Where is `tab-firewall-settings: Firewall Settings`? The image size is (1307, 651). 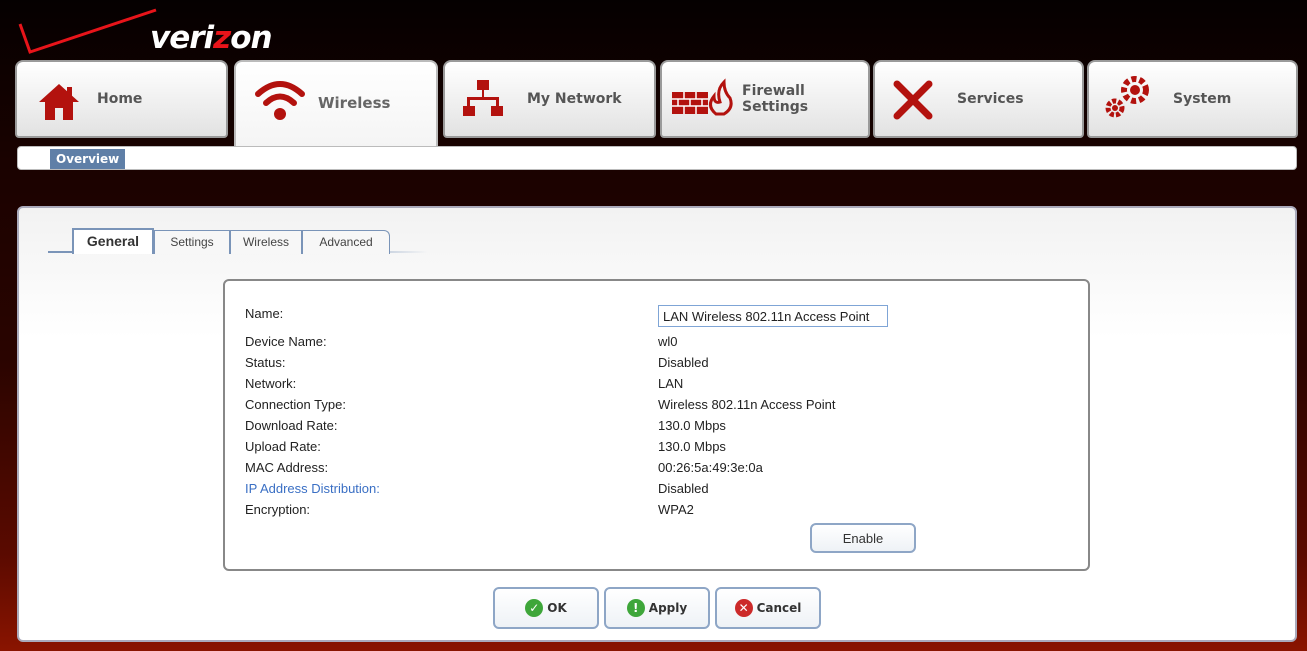 tab-firewall-settings: Firewall Settings is located at coordinates (765, 99).